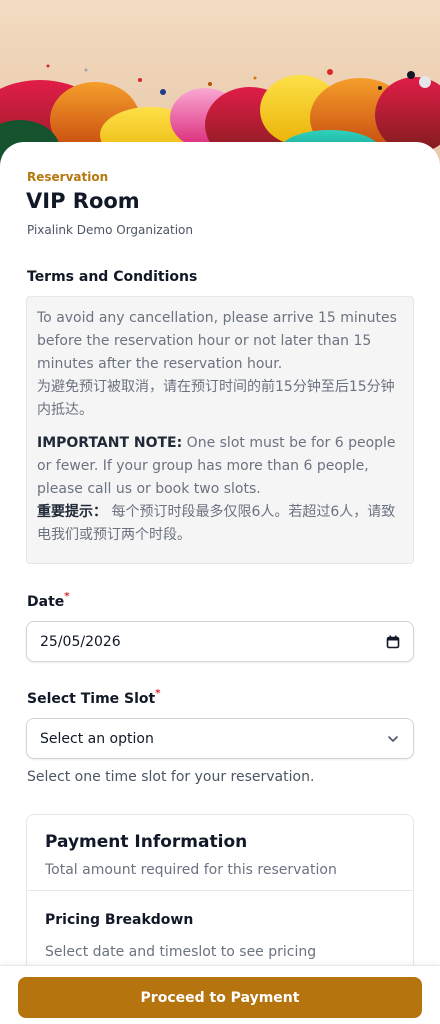 The width and height of the screenshot is (440, 1024). What do you see at coordinates (110, 230) in the screenshot?
I see `organization-name: Pixalink Demo Organization` at bounding box center [110, 230].